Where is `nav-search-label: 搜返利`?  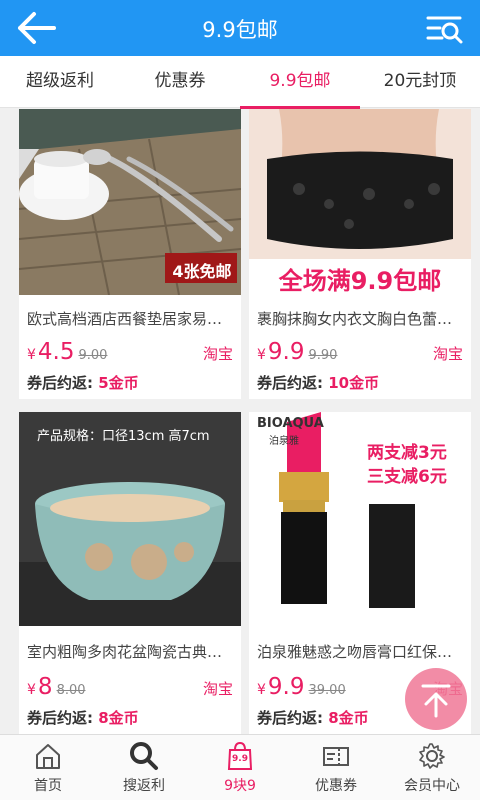
nav-search-label: 搜返利 is located at coordinates (144, 786).